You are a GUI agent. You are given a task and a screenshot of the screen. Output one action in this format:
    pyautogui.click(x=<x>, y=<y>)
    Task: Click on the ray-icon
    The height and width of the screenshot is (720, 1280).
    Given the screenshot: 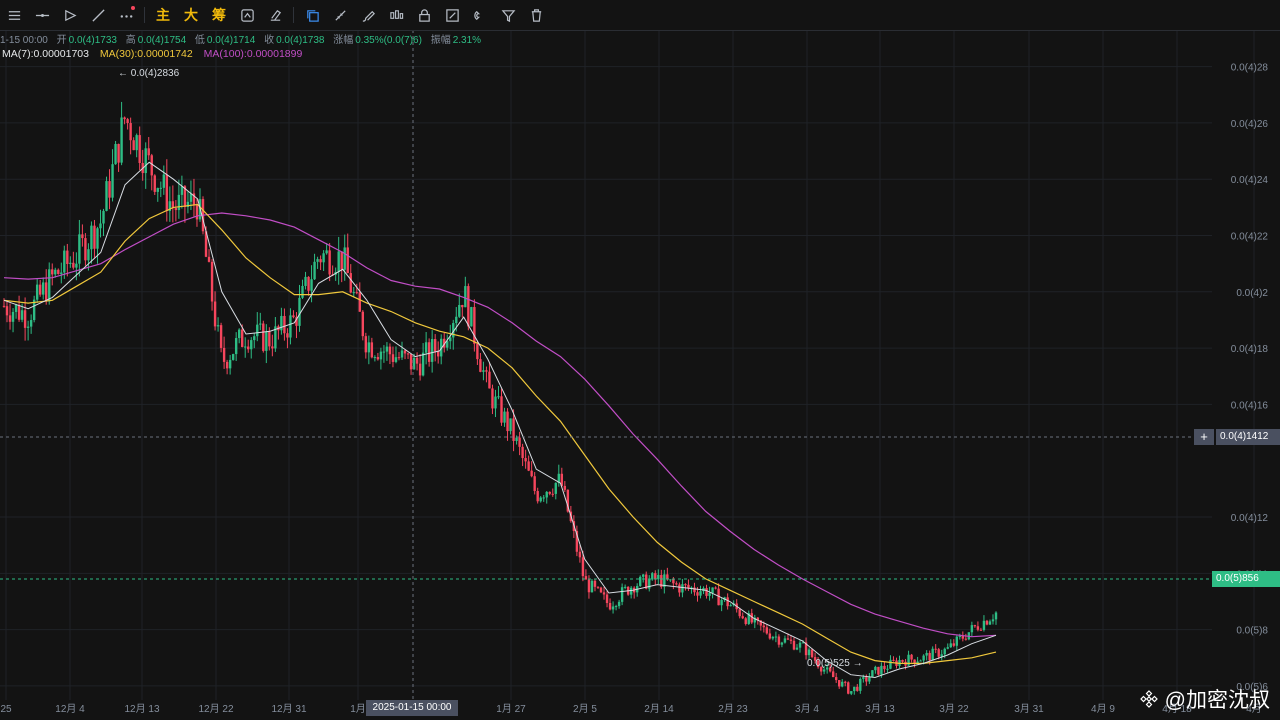 What is the action you would take?
    pyautogui.click(x=70, y=15)
    